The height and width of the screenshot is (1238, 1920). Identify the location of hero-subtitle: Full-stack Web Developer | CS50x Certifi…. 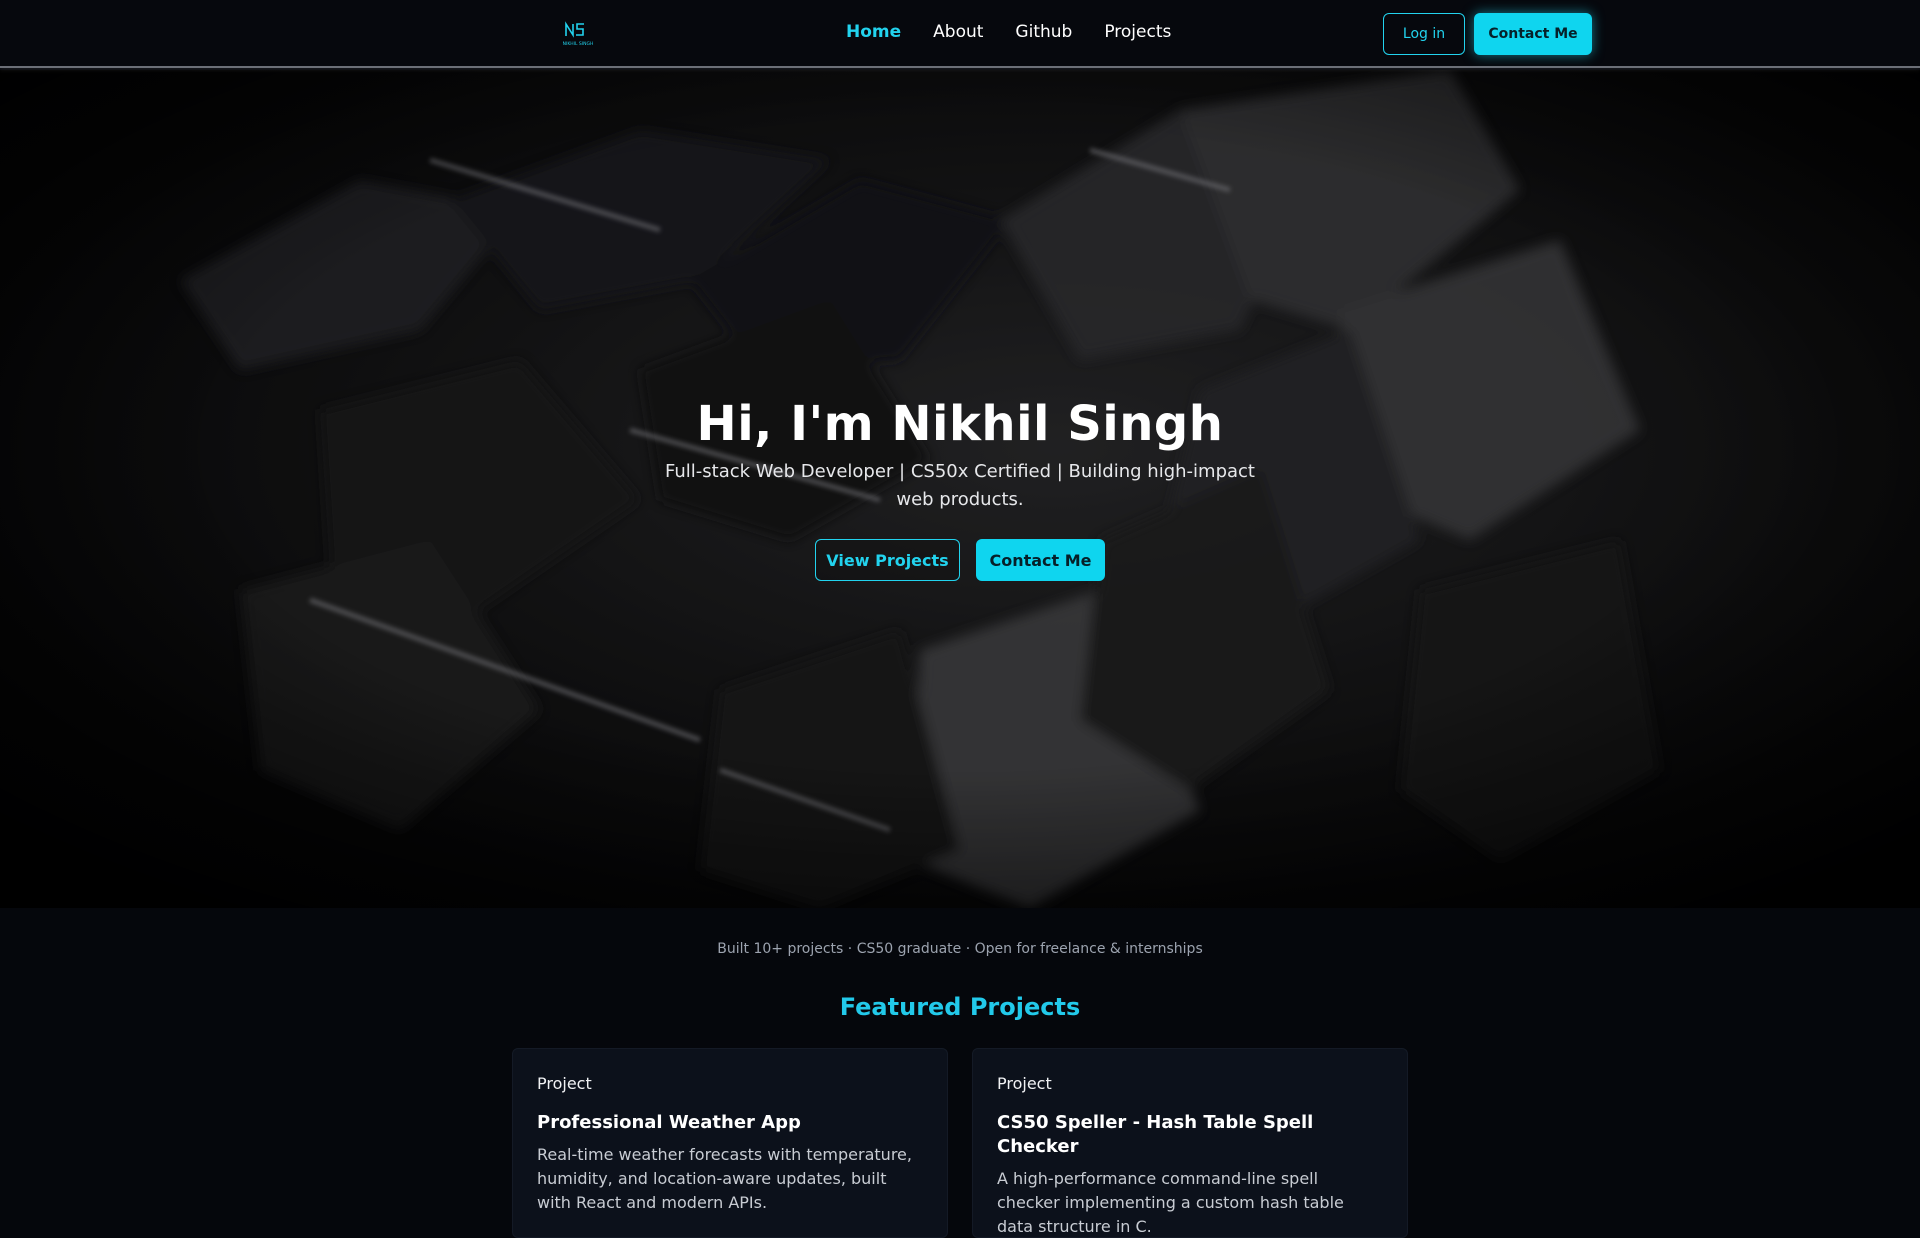
(960, 485).